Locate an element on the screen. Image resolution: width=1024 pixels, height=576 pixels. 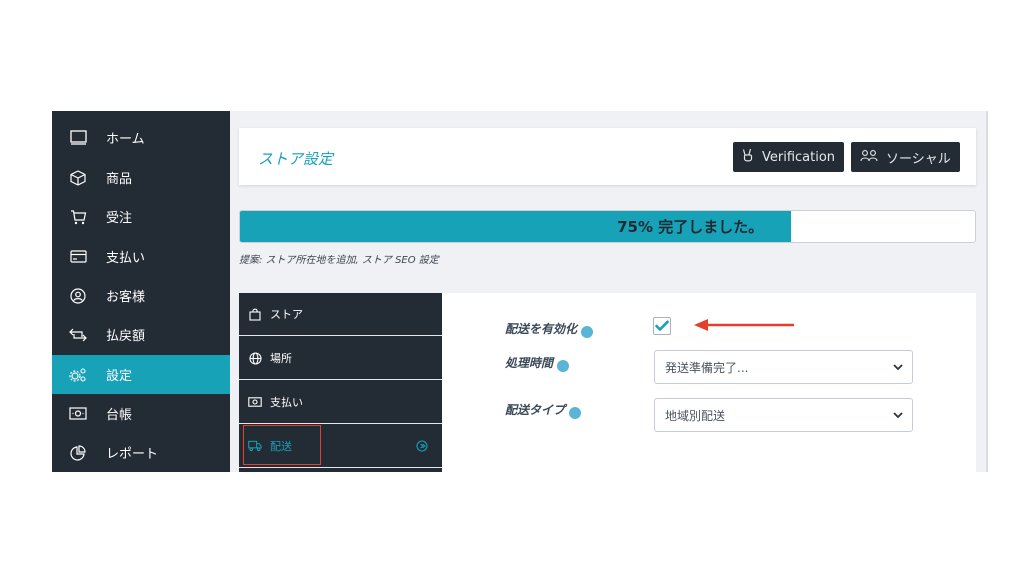
sidebar-item-customers: お客様 is located at coordinates (141, 295).